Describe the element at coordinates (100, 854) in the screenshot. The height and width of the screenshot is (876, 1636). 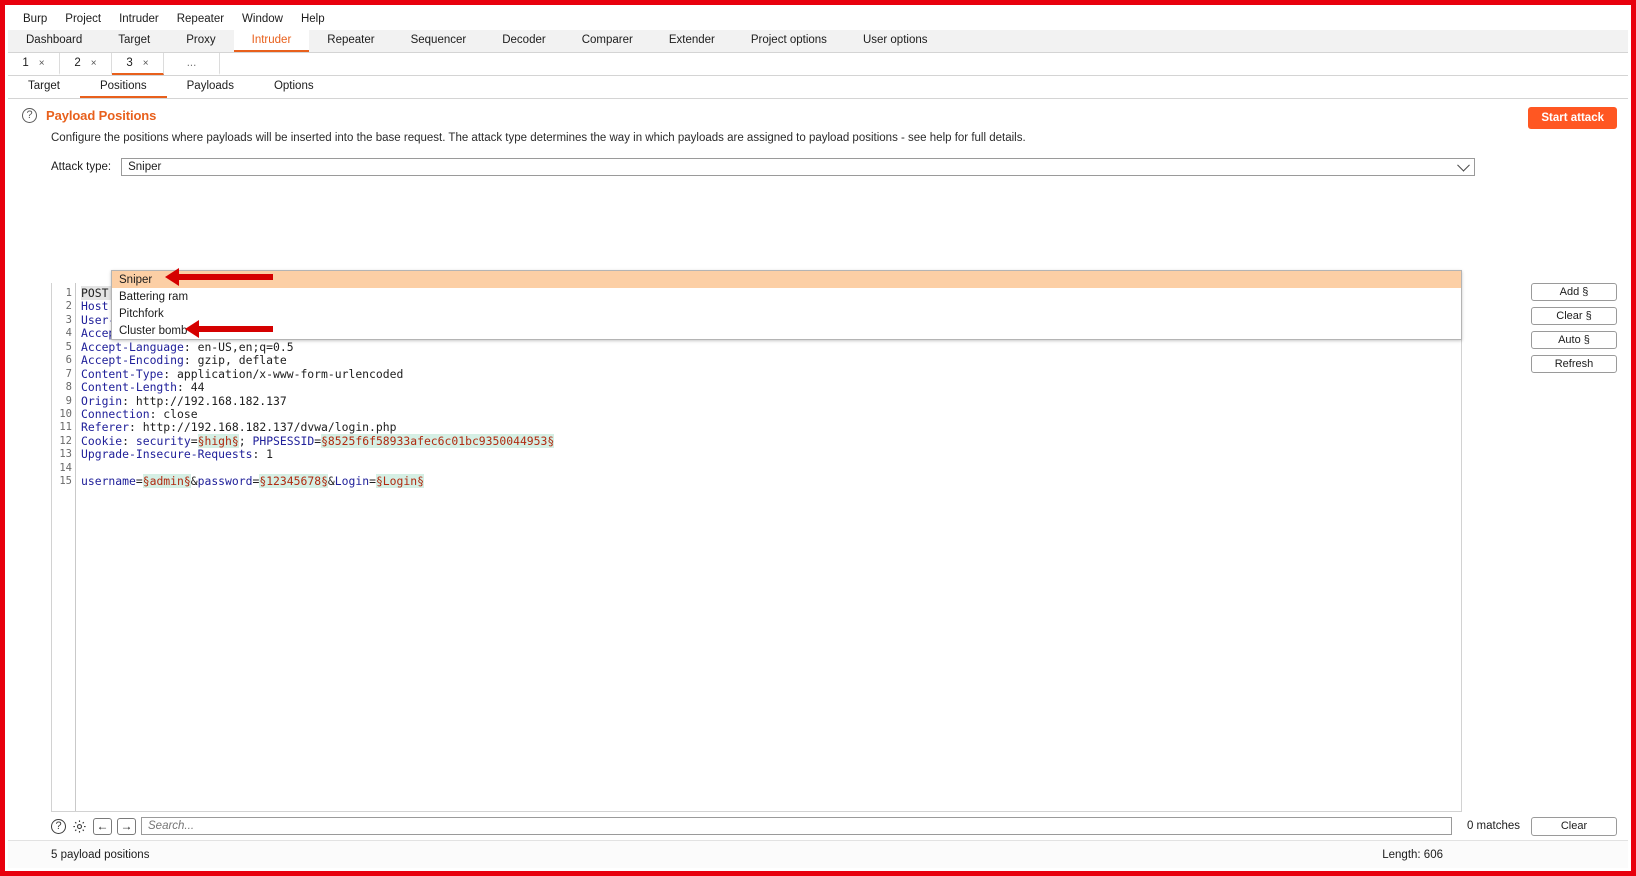
I see `payload-positions-count: 5 payload positions` at that location.